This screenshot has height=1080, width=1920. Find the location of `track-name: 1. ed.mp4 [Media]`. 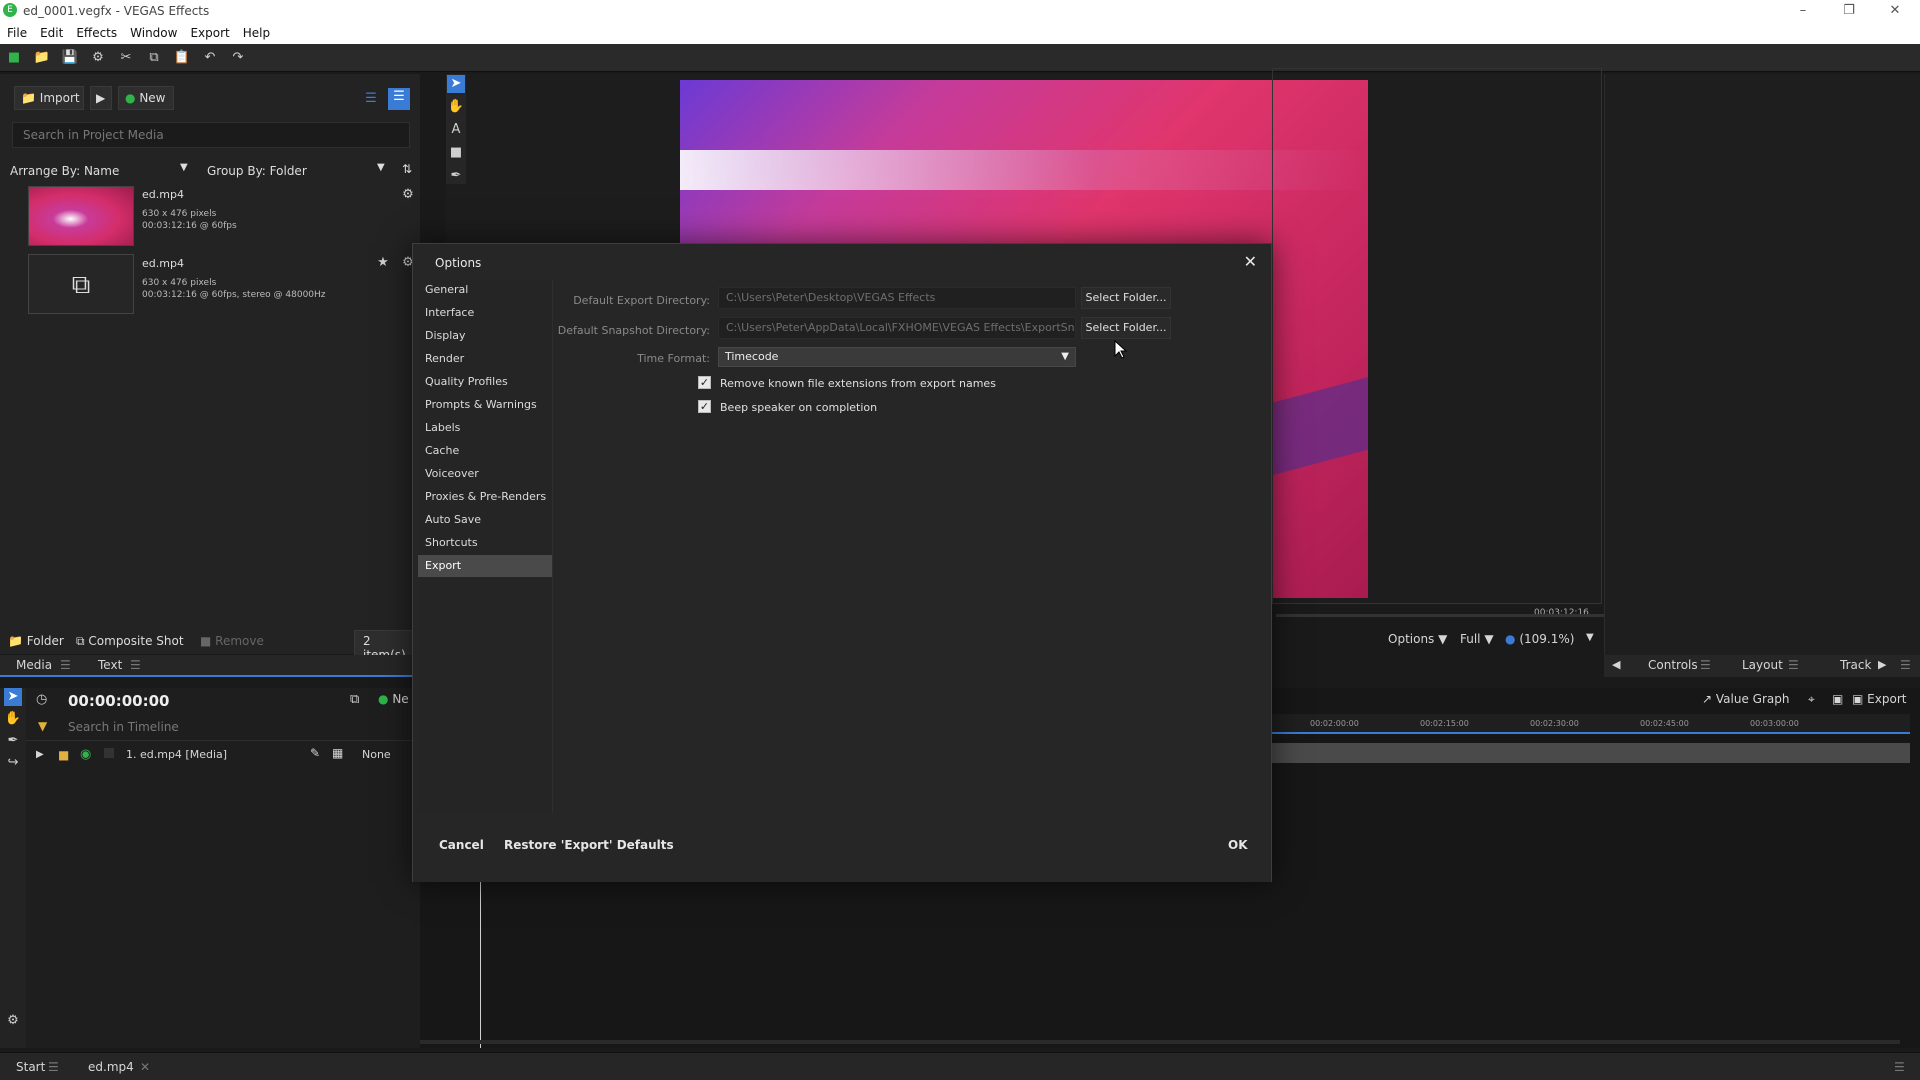

track-name: 1. ed.mp4 [Media] is located at coordinates (176, 754).